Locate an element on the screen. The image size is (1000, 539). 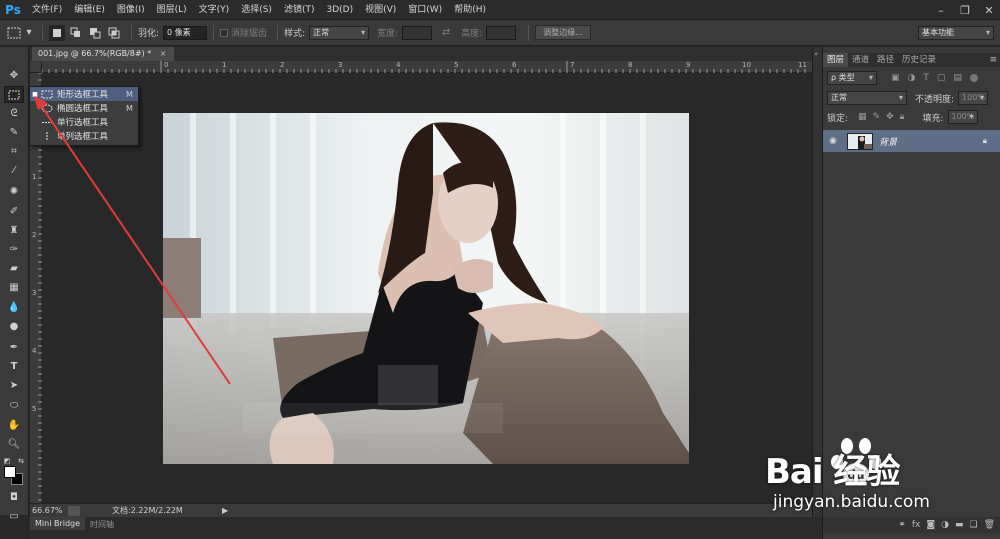
eyedropper-tool-icon: ⁄ is located at coordinates (14, 170).